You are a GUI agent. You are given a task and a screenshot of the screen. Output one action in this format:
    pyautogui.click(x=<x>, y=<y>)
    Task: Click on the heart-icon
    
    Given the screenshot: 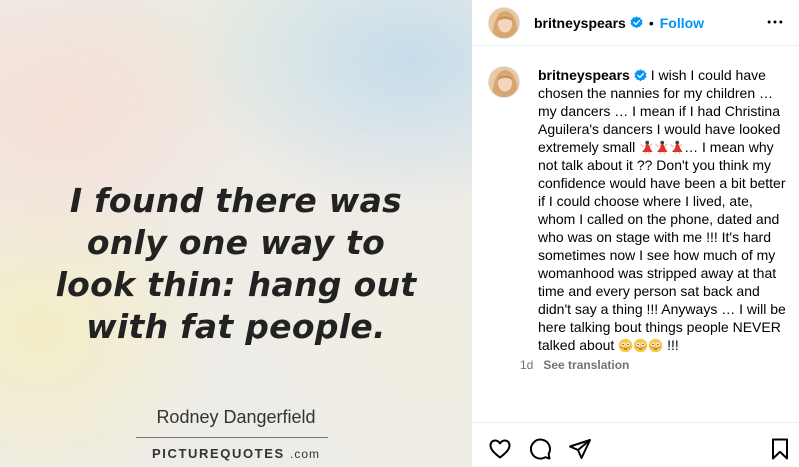 What is the action you would take?
    pyautogui.click(x=500, y=449)
    